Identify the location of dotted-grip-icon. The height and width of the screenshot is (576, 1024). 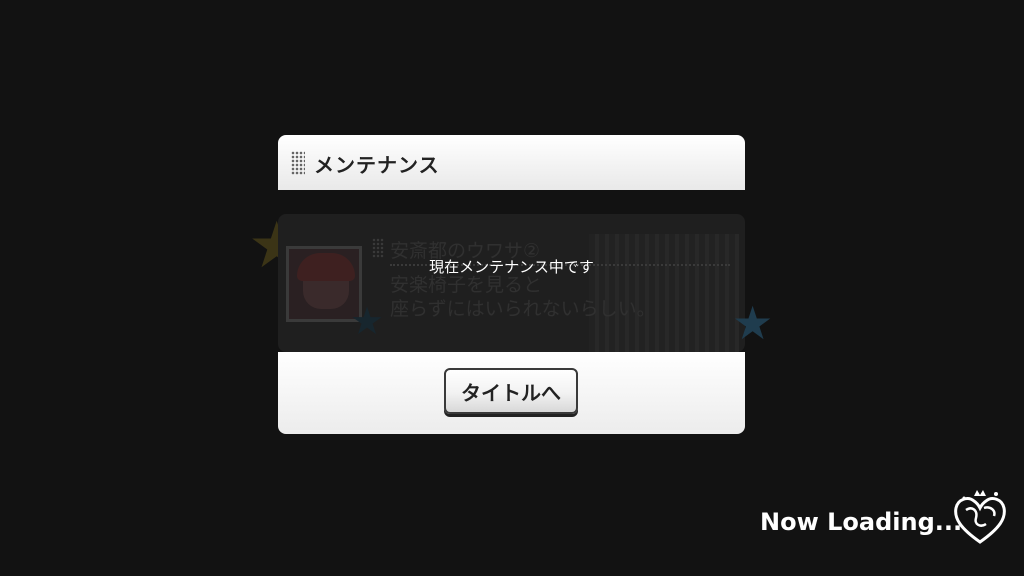
(298, 163).